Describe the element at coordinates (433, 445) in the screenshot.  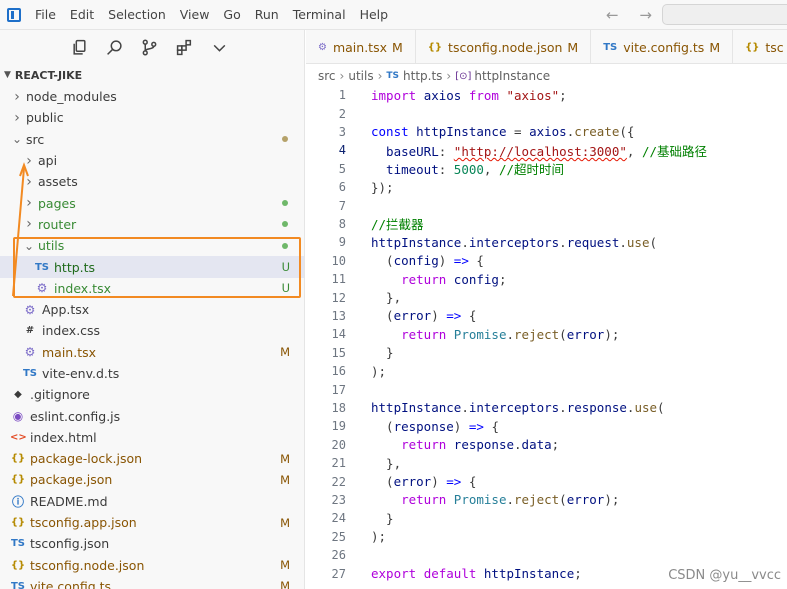
I see `code-line: 20 return response.data;` at that location.